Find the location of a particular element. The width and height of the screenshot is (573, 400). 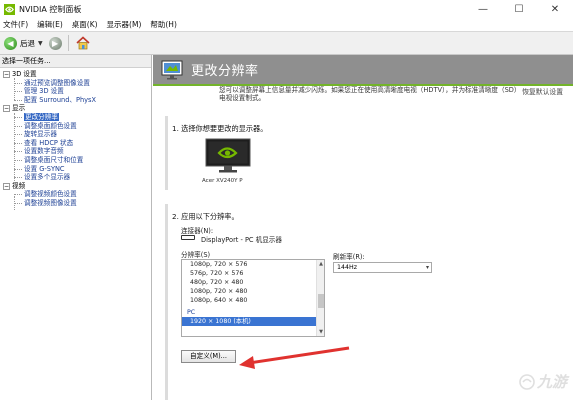

tree-item: 通过预览调整图像设置 is located at coordinates (75, 83).